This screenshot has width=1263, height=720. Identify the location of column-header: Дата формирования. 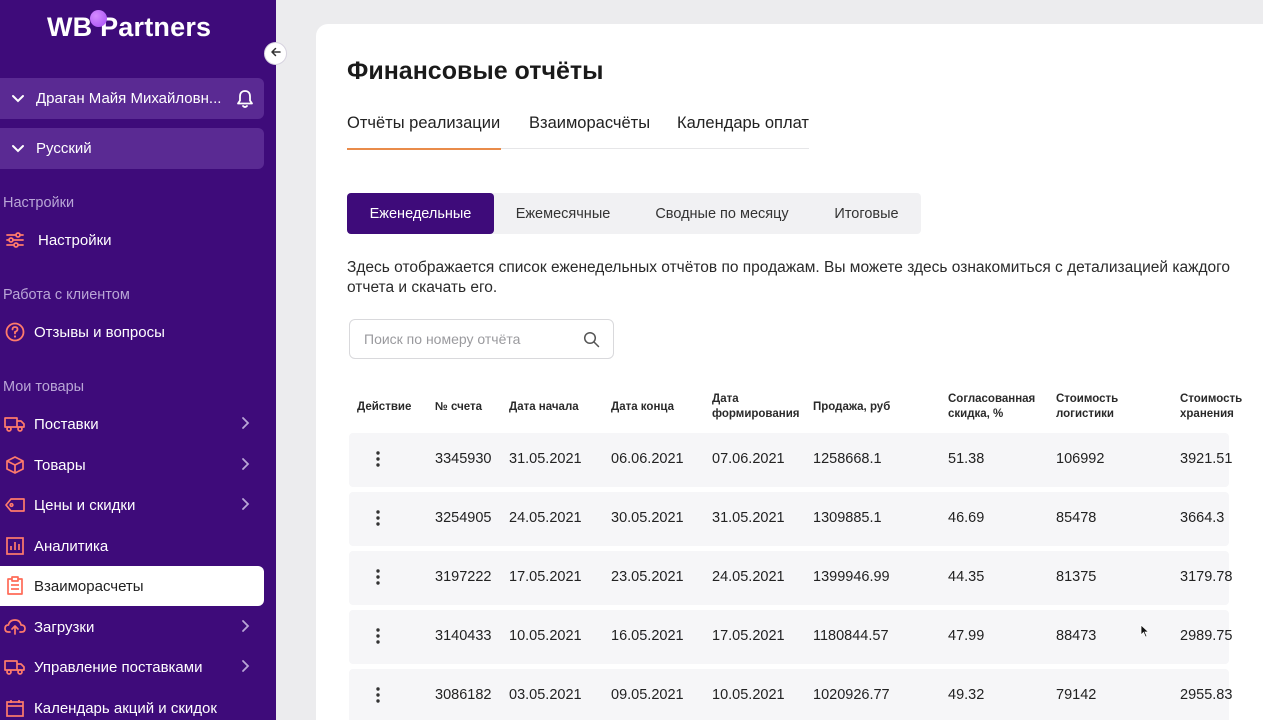
(756, 406).